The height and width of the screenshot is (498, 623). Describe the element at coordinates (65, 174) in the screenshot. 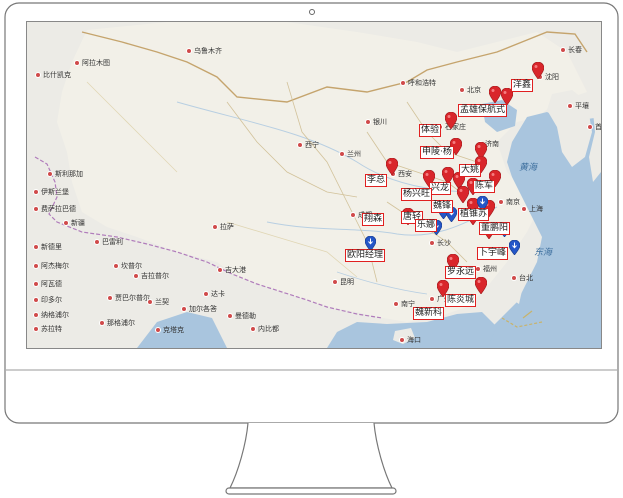

I see `city-label: 斯利那加` at that location.